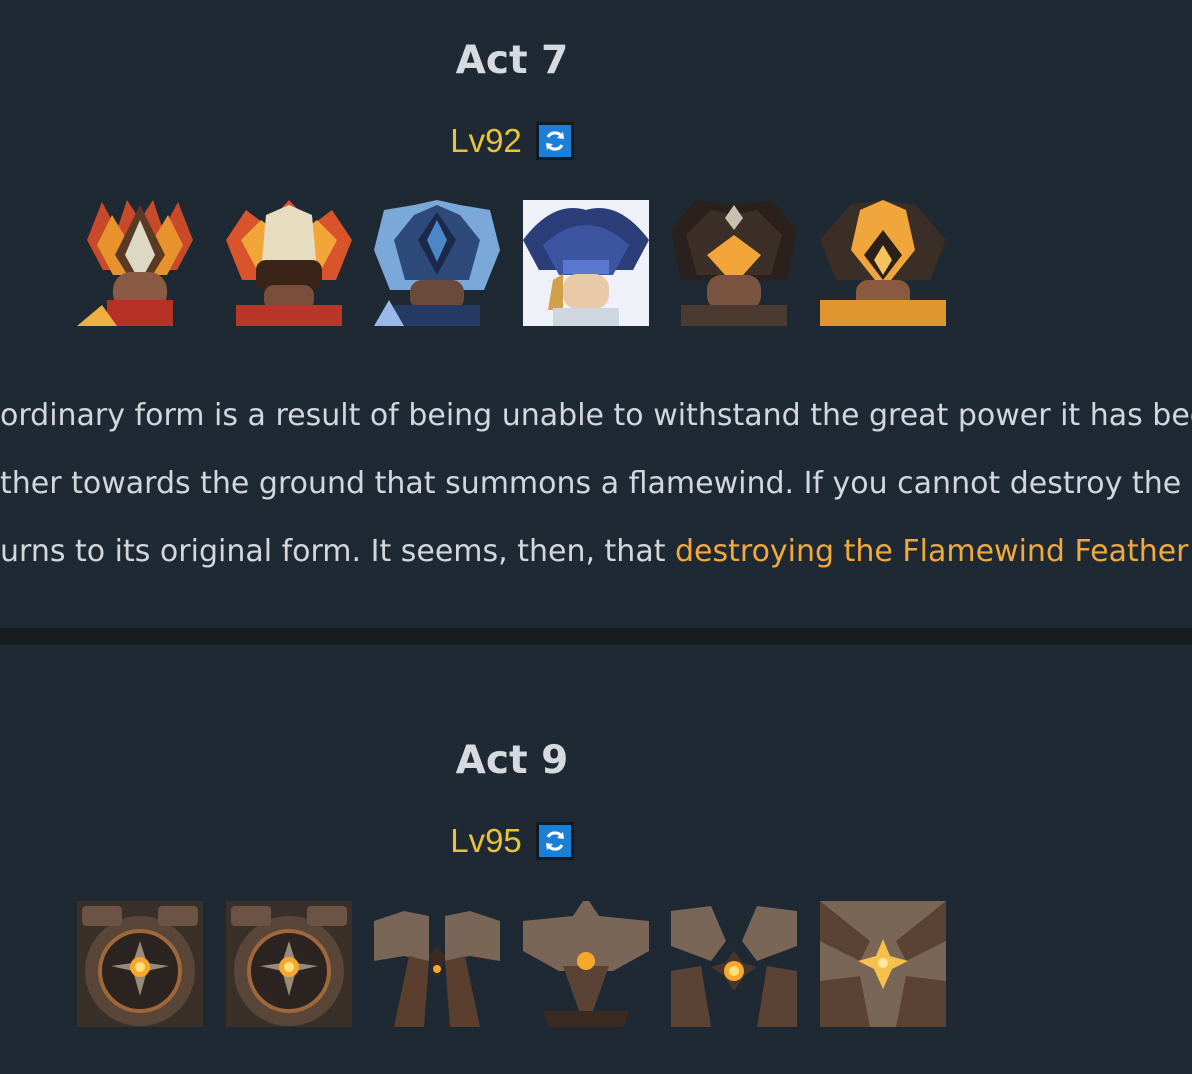 Image resolution: width=1192 pixels, height=1074 pixels. I want to click on act-title: Act 7, so click(512, 60).